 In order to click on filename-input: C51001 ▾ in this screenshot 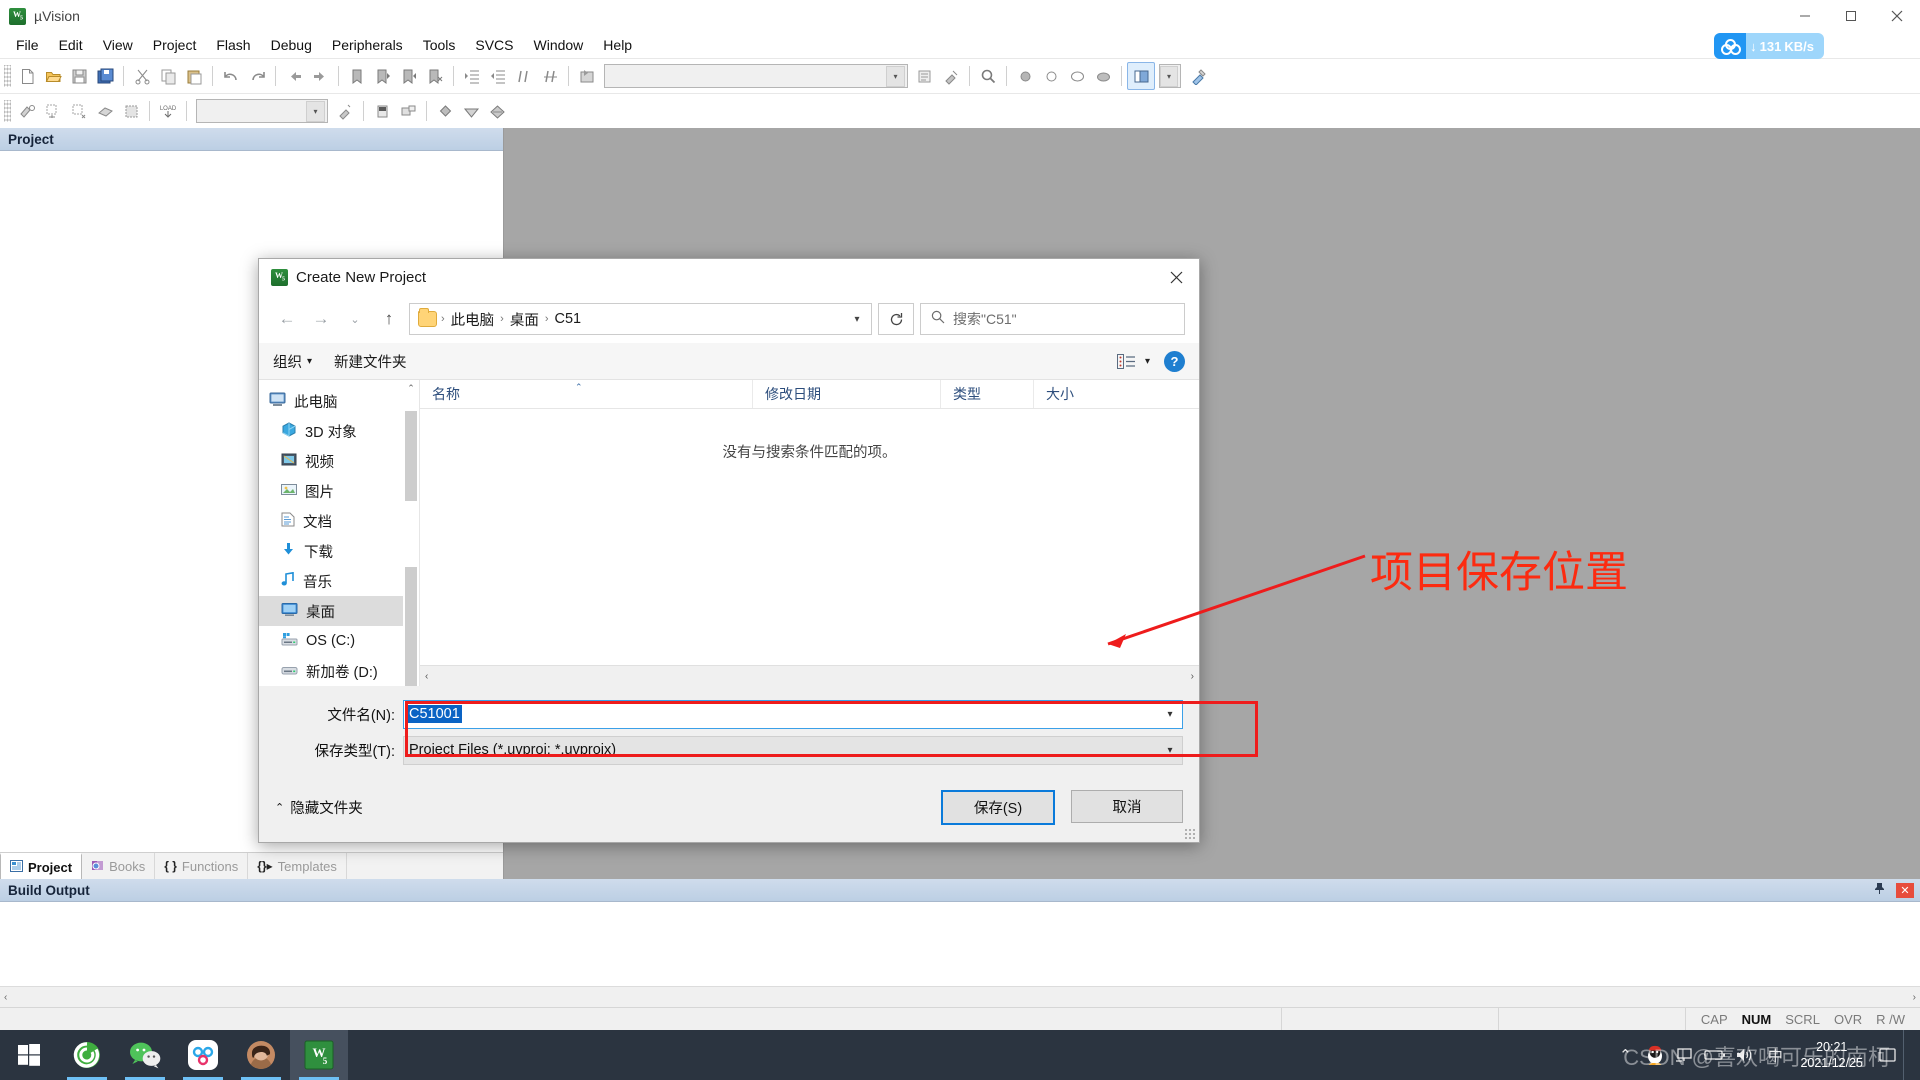, I will do `click(793, 714)`.